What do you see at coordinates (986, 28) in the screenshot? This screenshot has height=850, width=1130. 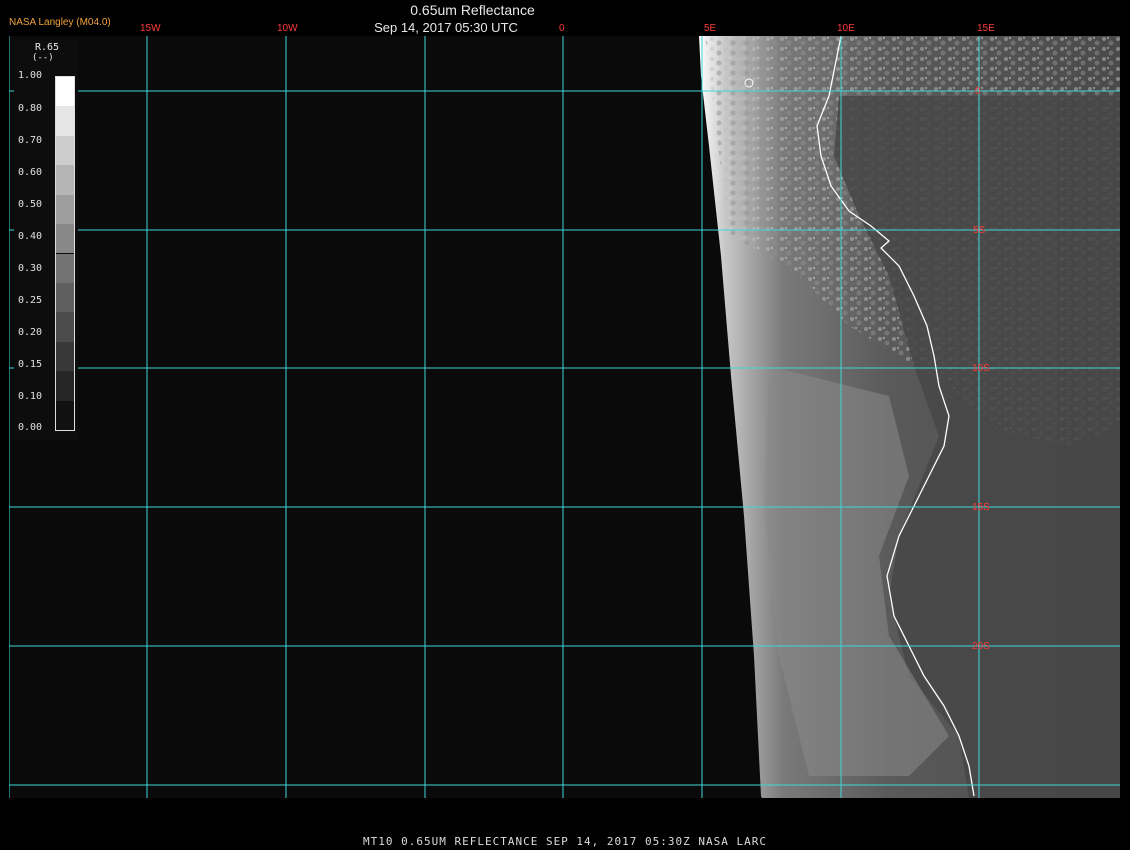 I see `lon-label-15e: 15E` at bounding box center [986, 28].